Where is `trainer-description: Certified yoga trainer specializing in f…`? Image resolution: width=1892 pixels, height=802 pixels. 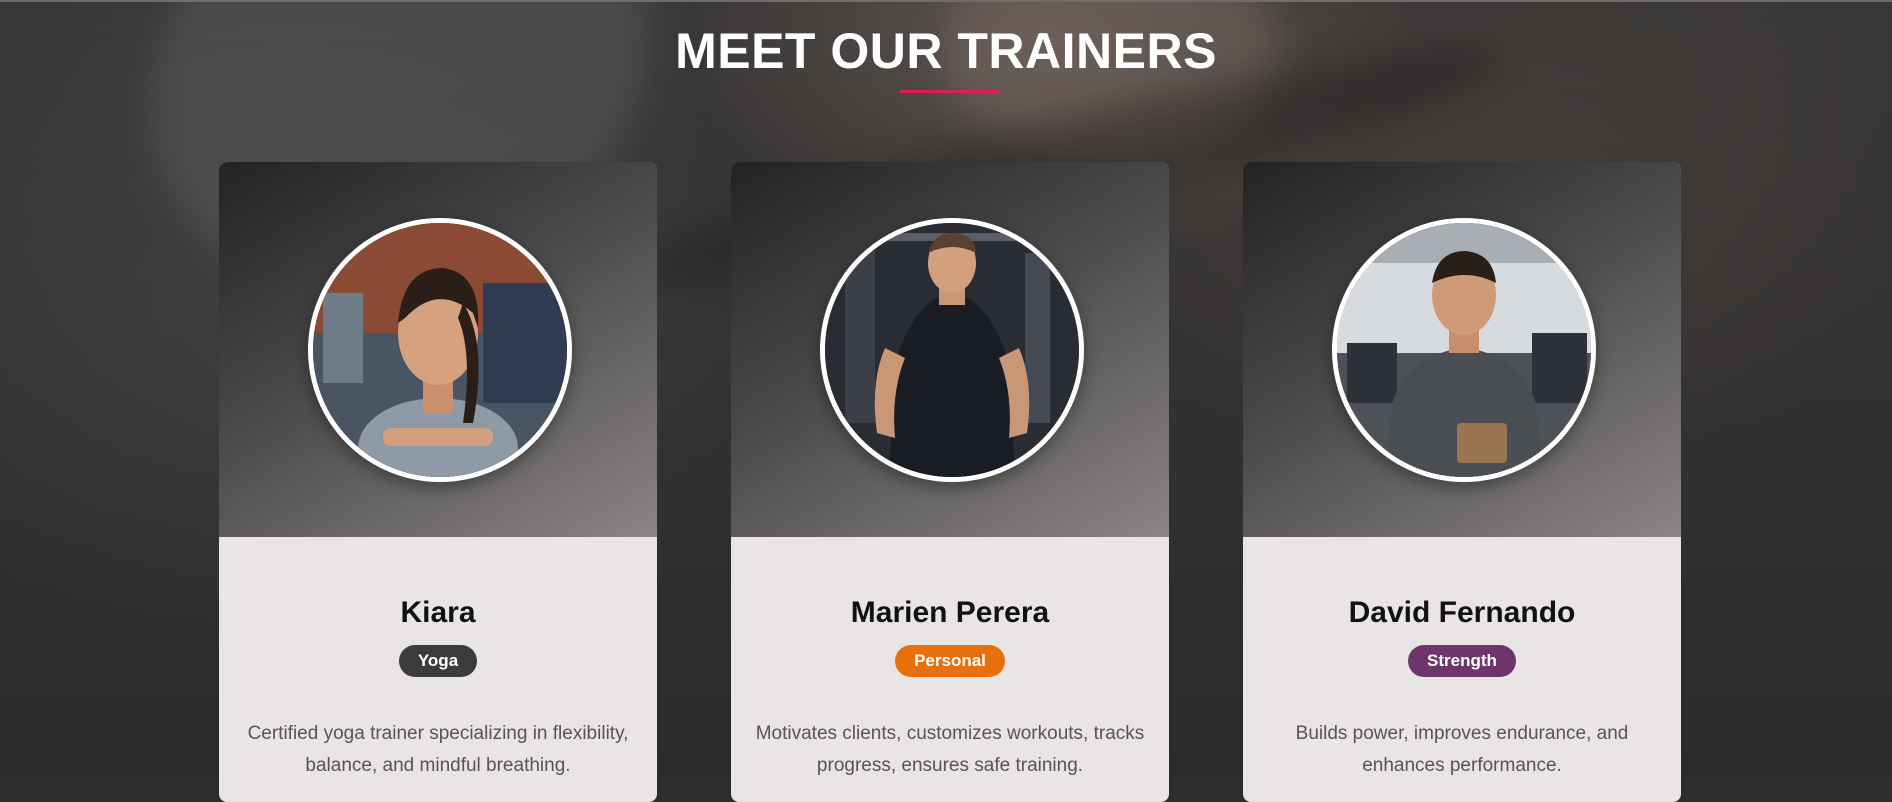 trainer-description: Certified yoga trainer specializing in f… is located at coordinates (438, 749).